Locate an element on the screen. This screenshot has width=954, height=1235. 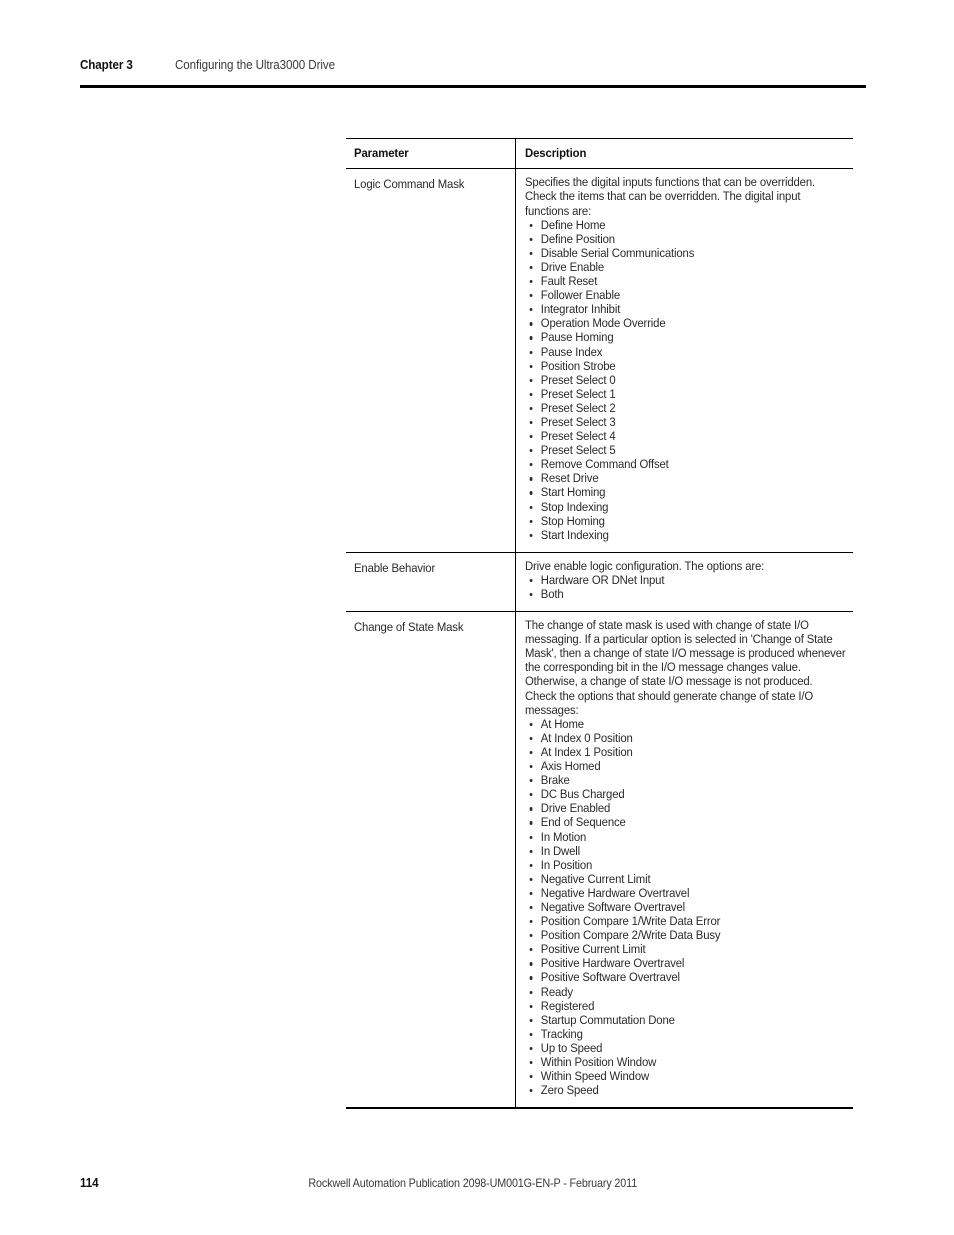
table-cell-parameter: Logic Command Mask is located at coordinates (430, 360).